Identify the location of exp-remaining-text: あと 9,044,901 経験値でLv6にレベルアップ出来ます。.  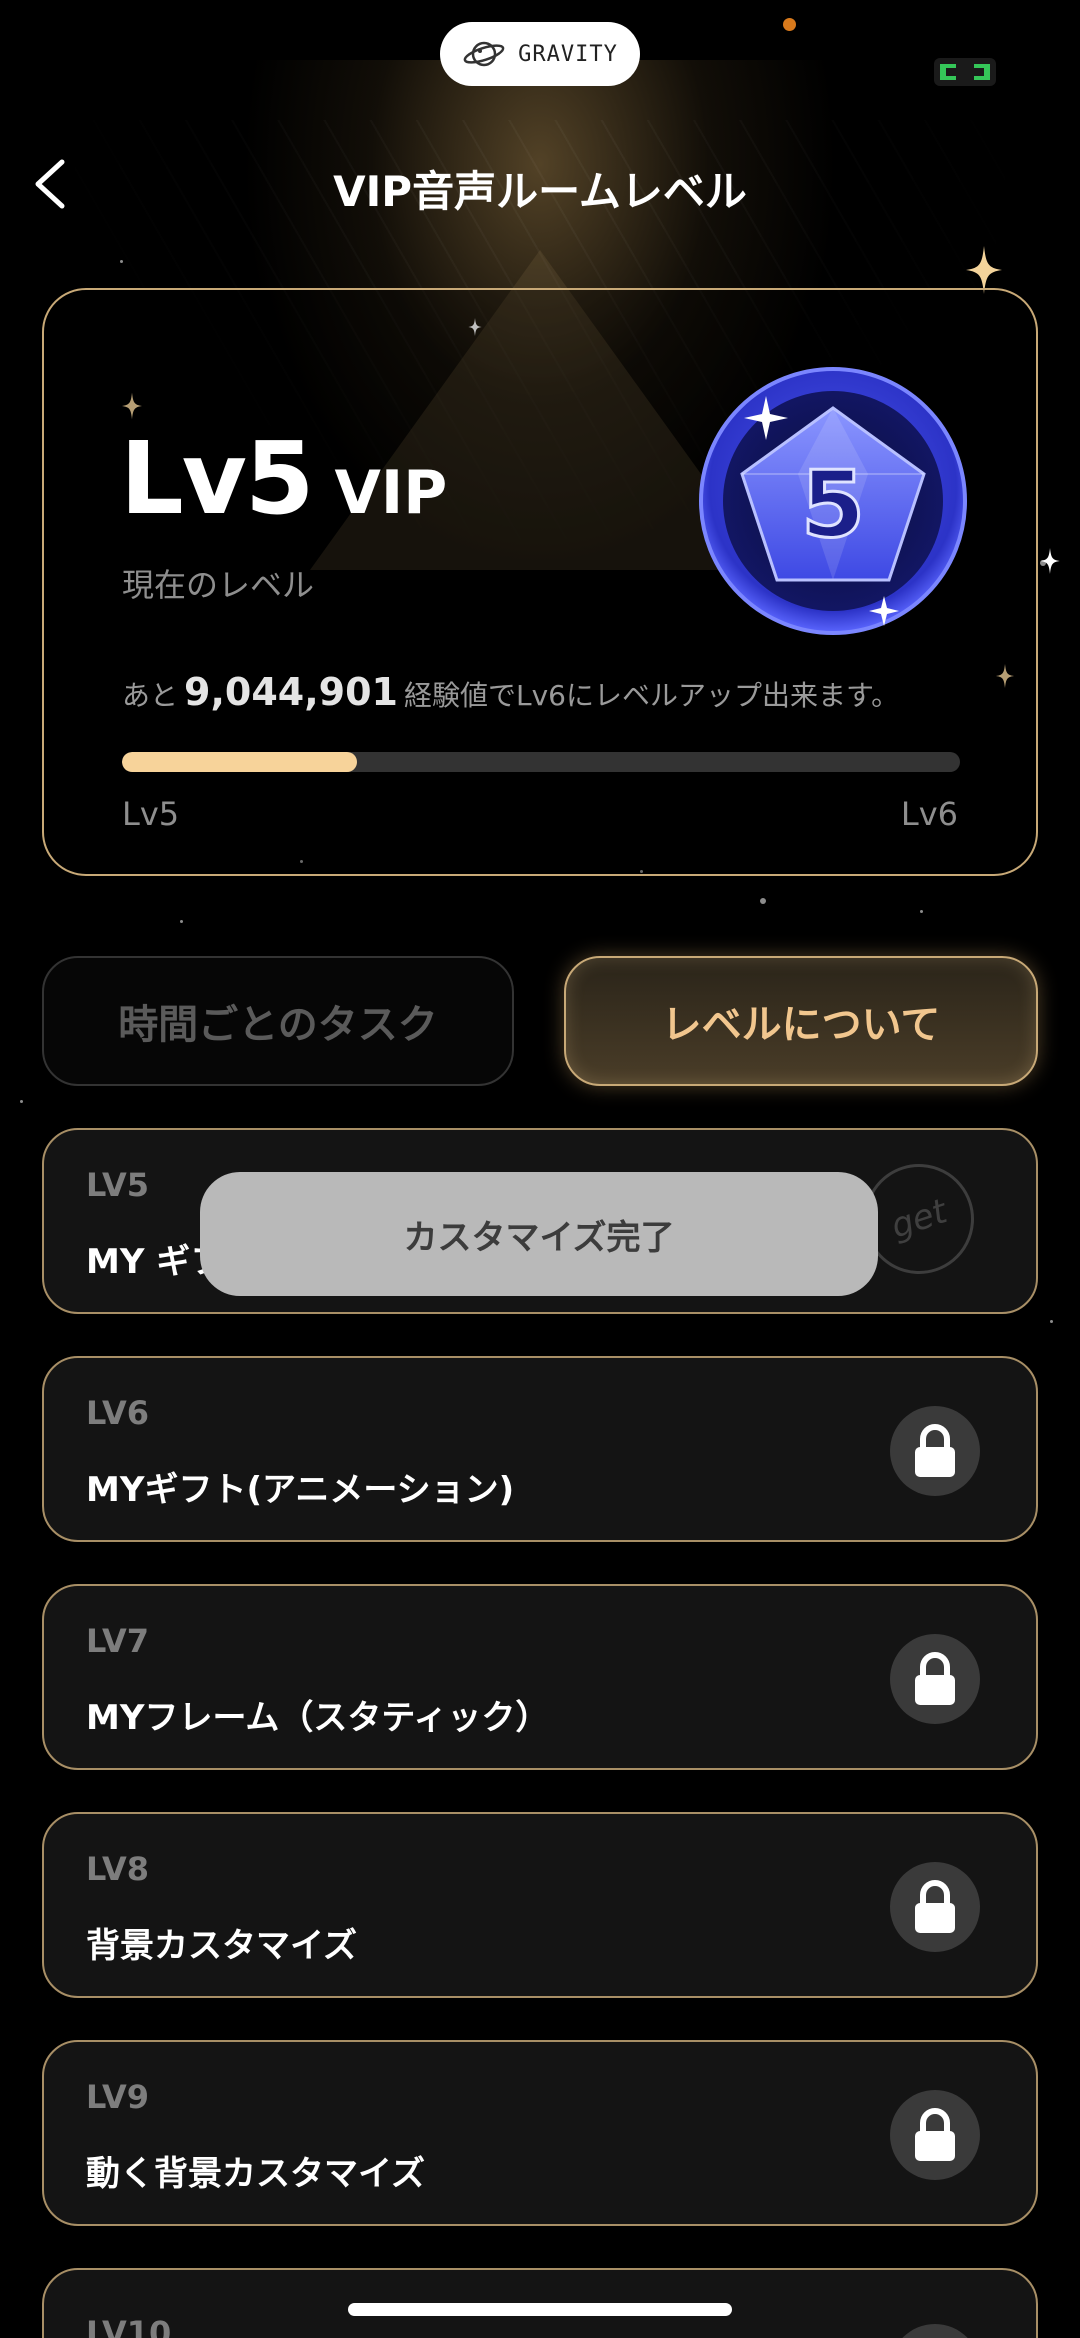
(510, 692).